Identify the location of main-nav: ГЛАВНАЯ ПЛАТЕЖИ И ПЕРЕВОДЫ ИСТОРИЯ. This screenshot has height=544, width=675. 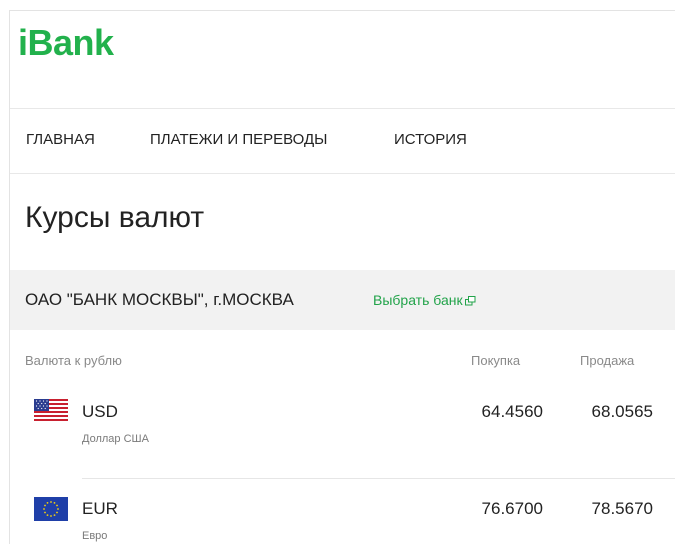
(342, 141).